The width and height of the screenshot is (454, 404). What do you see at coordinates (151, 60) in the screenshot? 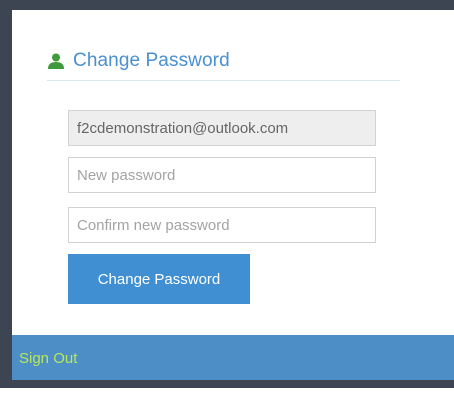
I see `page-title: Change Password` at bounding box center [151, 60].